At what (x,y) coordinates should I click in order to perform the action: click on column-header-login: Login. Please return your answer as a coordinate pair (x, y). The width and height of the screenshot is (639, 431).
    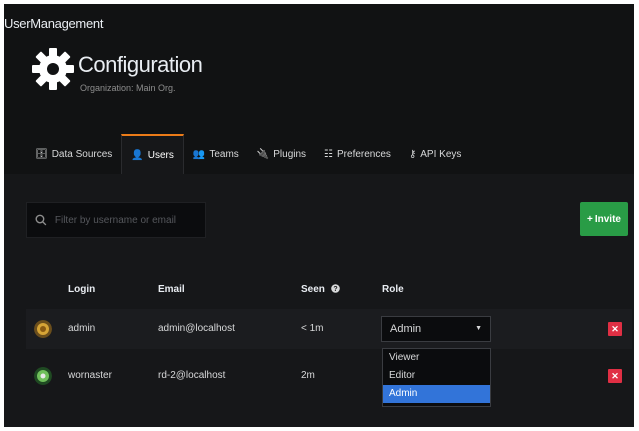
    Looking at the image, I should click on (82, 289).